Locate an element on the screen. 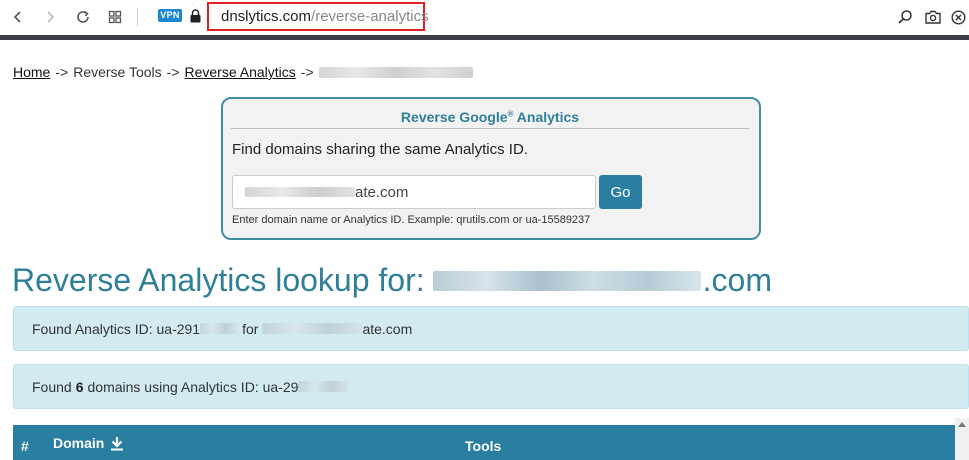  download-icon is located at coordinates (117, 443).